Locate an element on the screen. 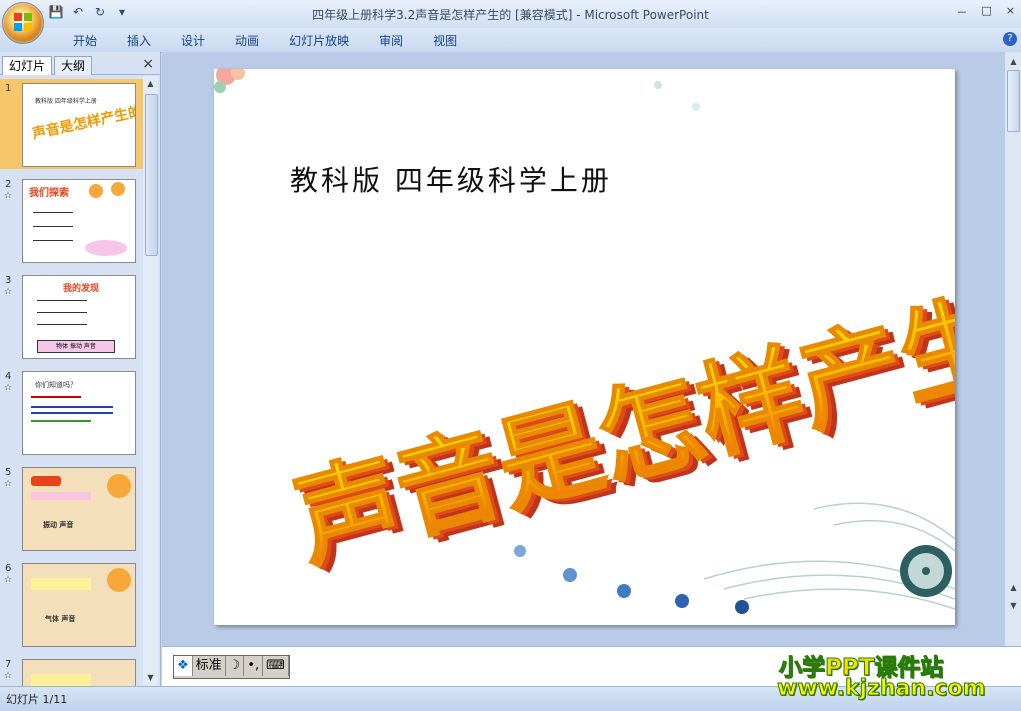 The width and height of the screenshot is (1021, 711). close-panel-icon: × is located at coordinates (148, 64).